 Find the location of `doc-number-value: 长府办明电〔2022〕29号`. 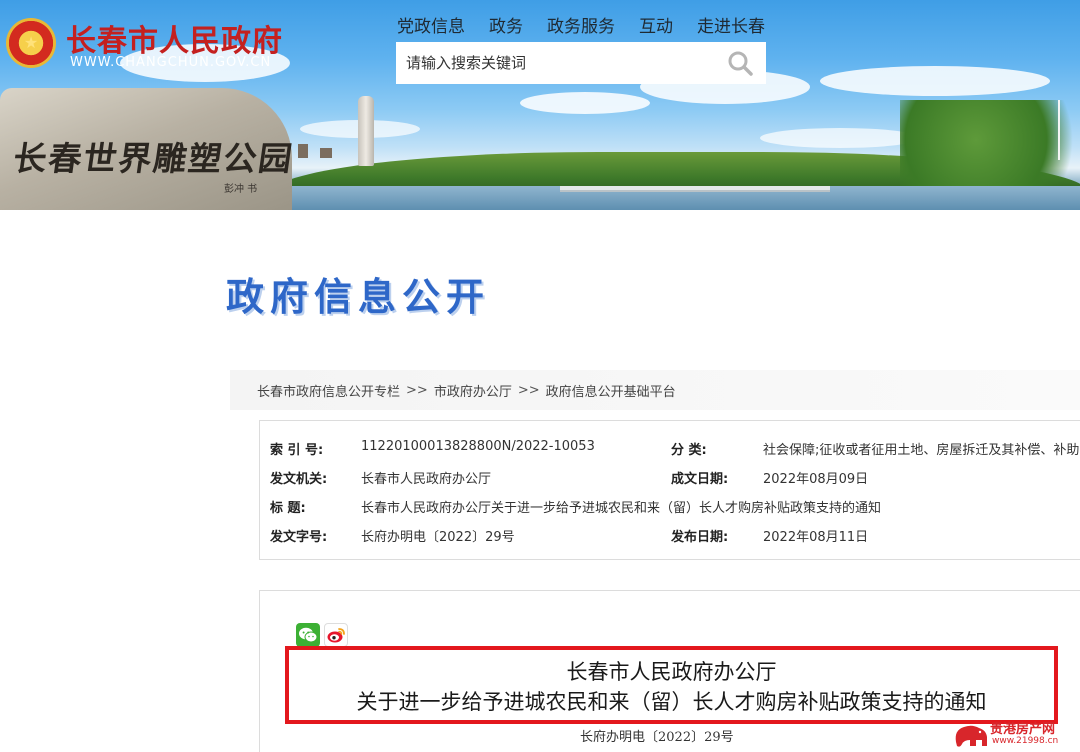

doc-number-value: 长府办明电〔2022〕29号 is located at coordinates (438, 537).